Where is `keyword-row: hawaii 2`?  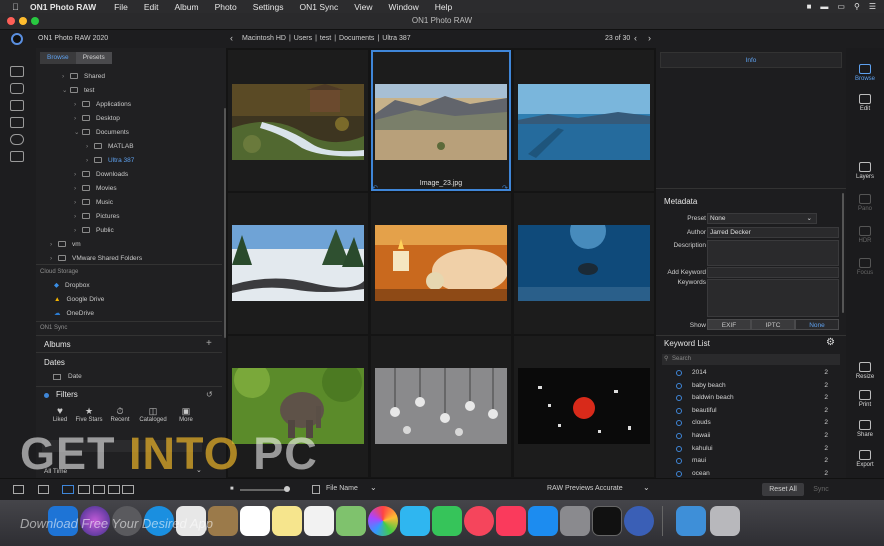 keyword-row: hawaii 2 is located at coordinates (750, 436).